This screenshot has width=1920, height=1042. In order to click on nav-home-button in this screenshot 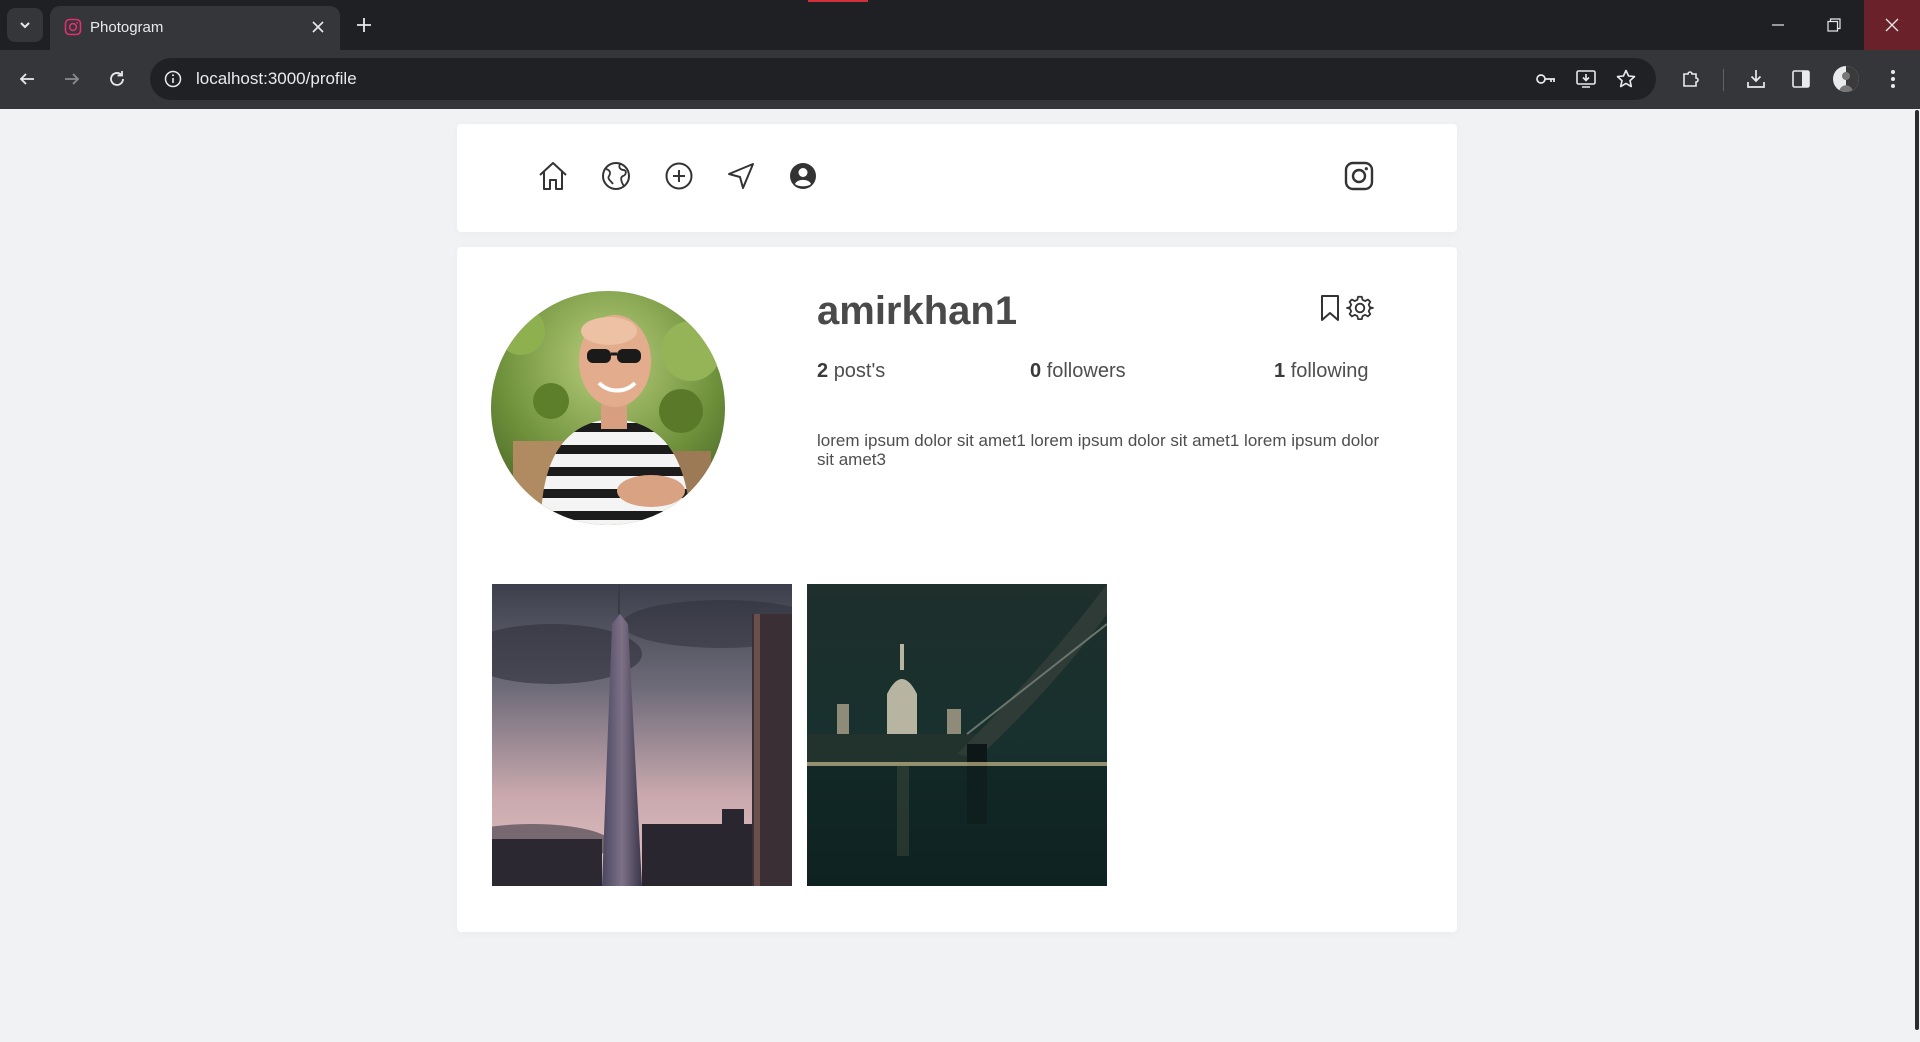, I will do `click(553, 176)`.